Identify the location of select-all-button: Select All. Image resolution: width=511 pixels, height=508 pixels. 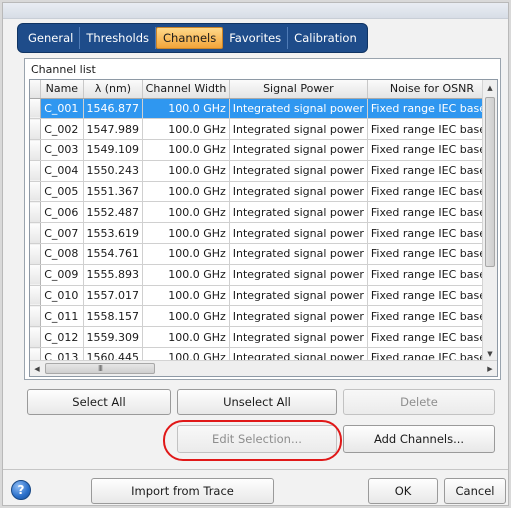
(99, 402).